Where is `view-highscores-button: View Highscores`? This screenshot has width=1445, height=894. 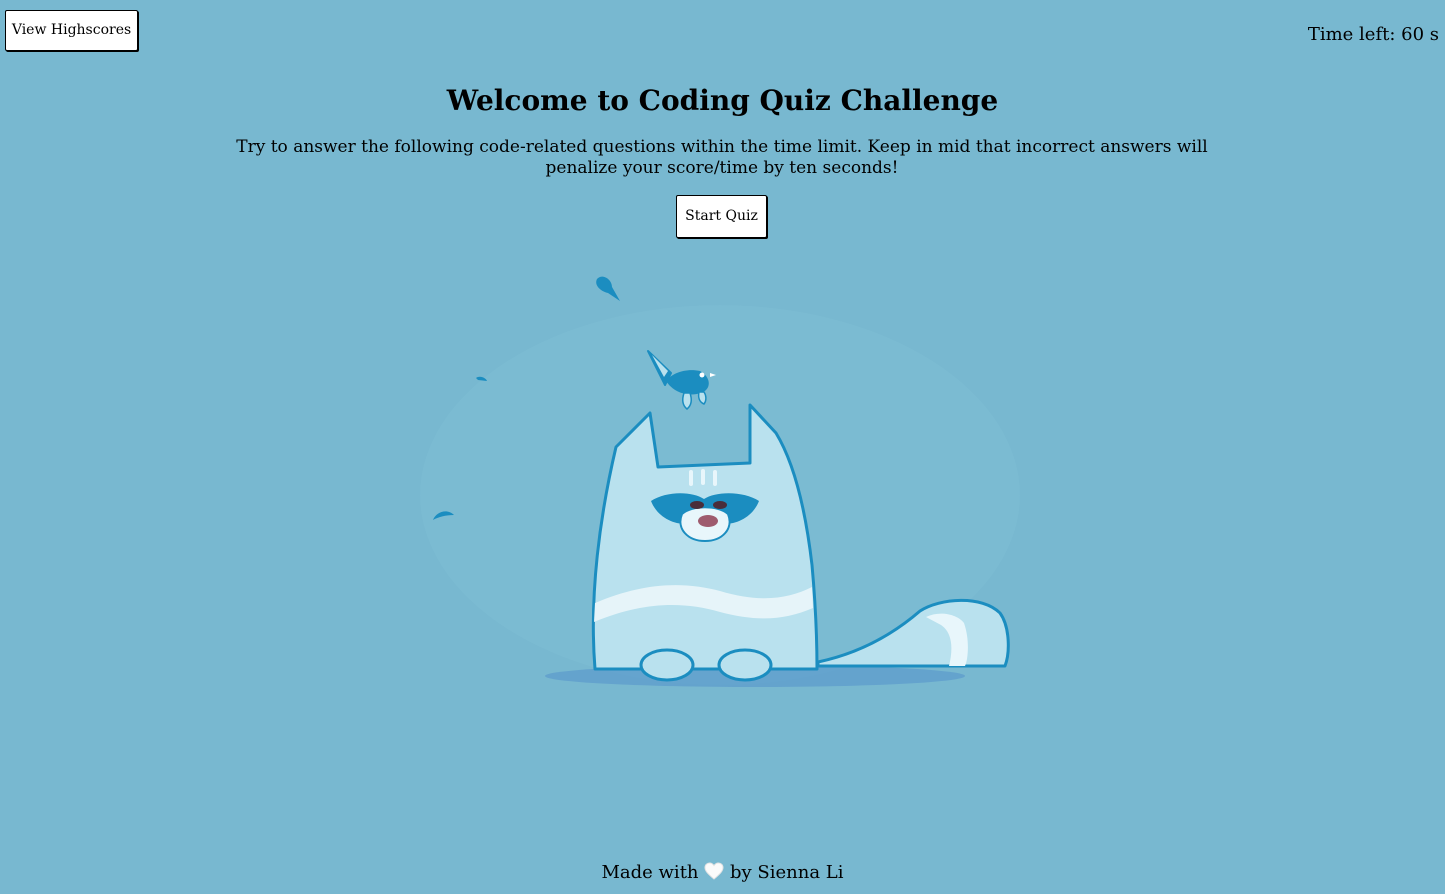 view-highscores-button: View Highscores is located at coordinates (71, 30).